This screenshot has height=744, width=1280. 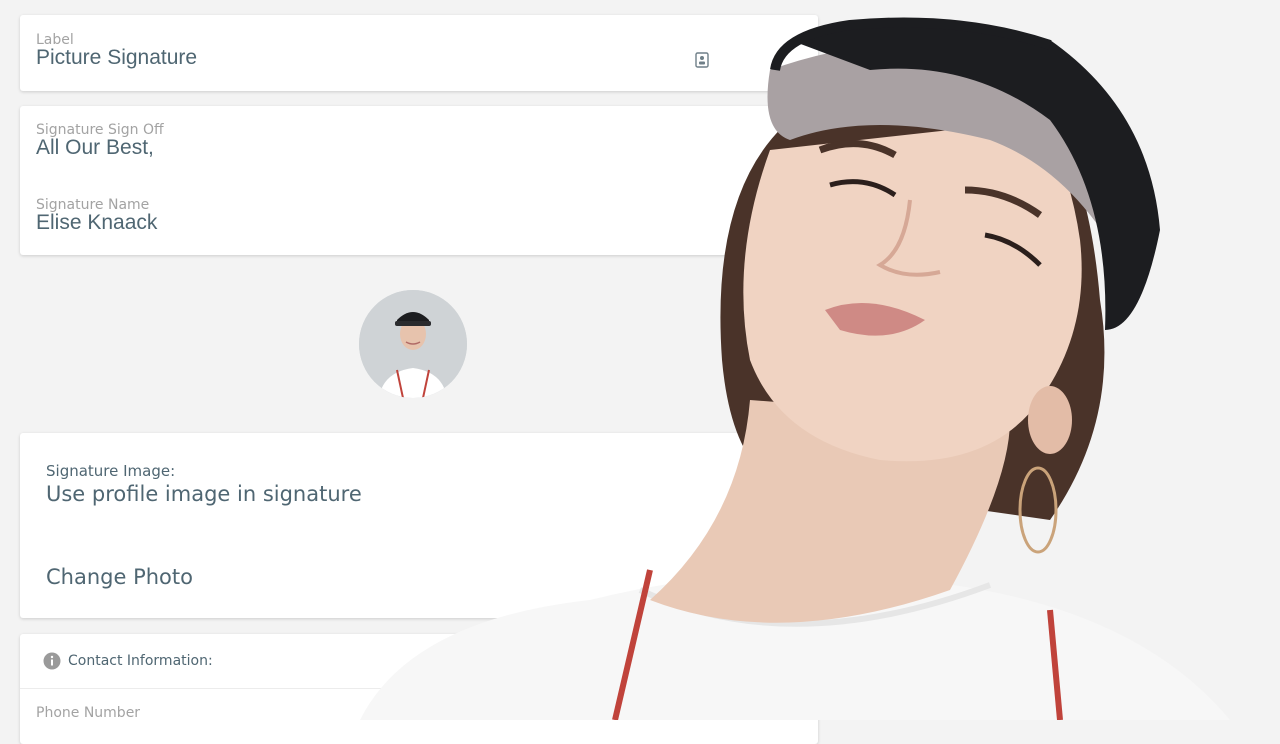 What do you see at coordinates (111, 471) in the screenshot?
I see `signature-image-caption: Signature Image:` at bounding box center [111, 471].